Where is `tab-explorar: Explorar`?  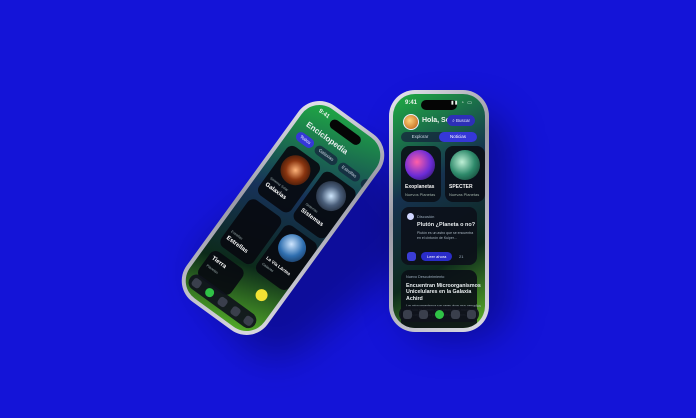
tab-explorar: Explorar is located at coordinates (420, 137).